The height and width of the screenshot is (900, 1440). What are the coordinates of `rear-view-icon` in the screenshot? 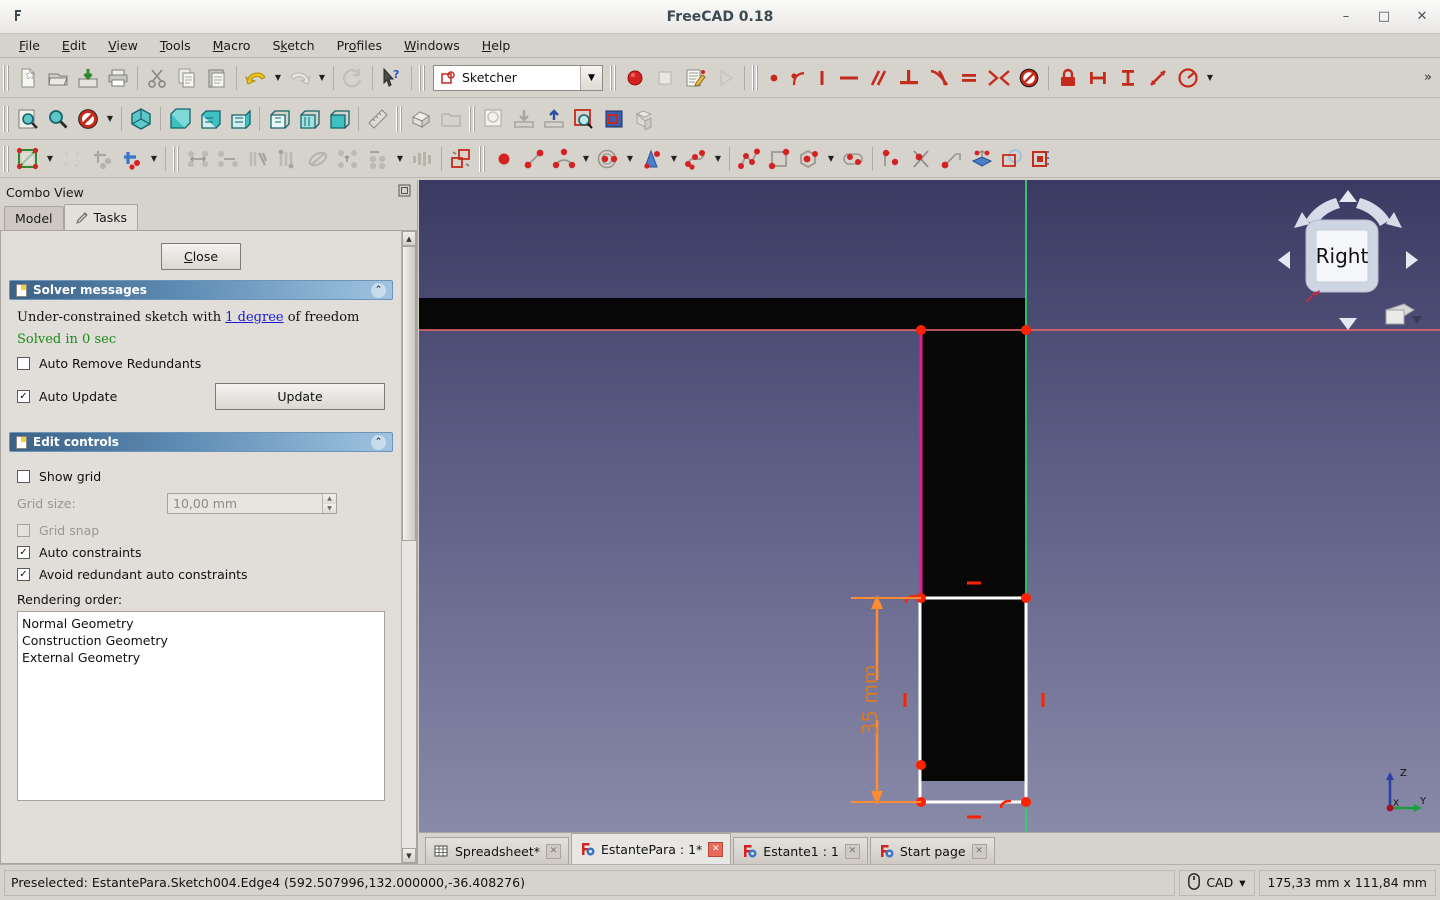 It's located at (279, 119).